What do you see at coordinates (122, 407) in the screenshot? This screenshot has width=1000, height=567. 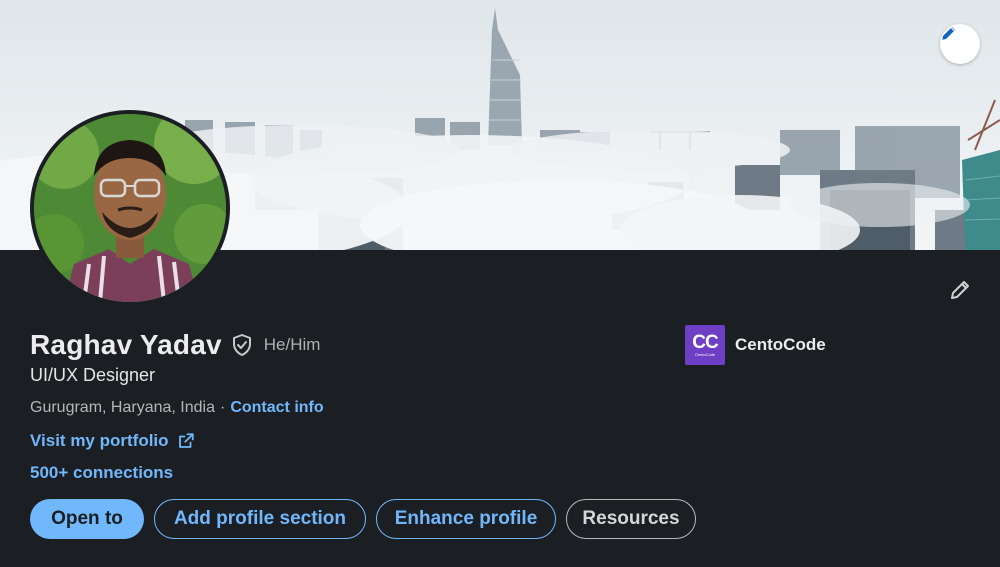 I see `location: Gurugram, Haryana, India` at bounding box center [122, 407].